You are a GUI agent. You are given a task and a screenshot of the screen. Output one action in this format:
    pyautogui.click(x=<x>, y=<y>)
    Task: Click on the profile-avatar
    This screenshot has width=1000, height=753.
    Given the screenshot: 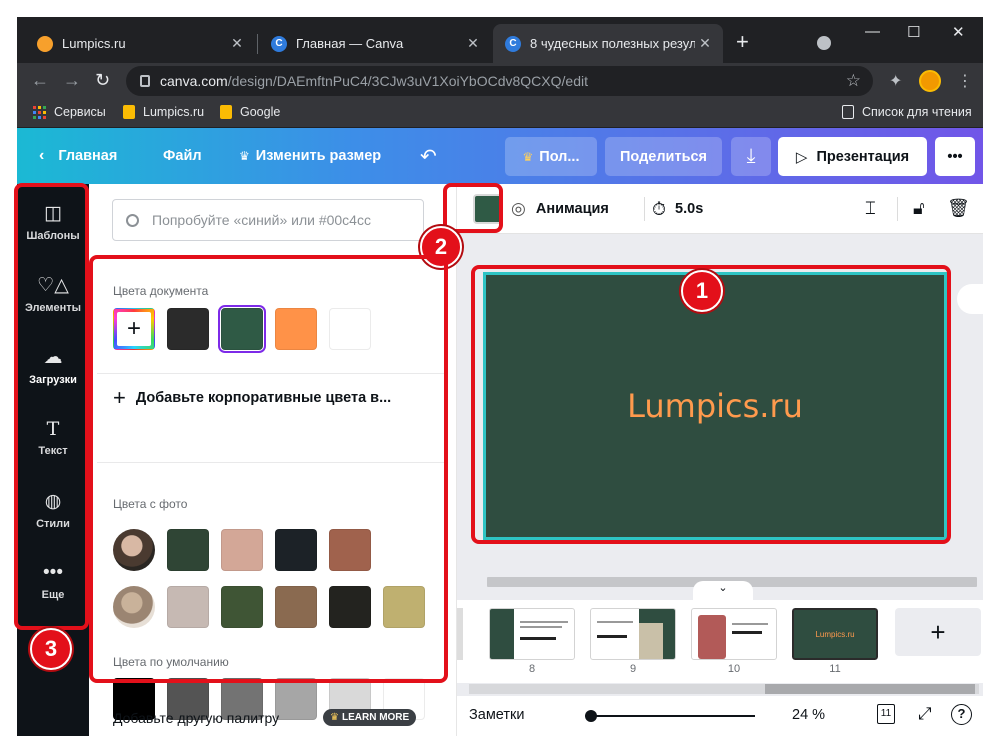 What is the action you would take?
    pyautogui.click(x=930, y=81)
    